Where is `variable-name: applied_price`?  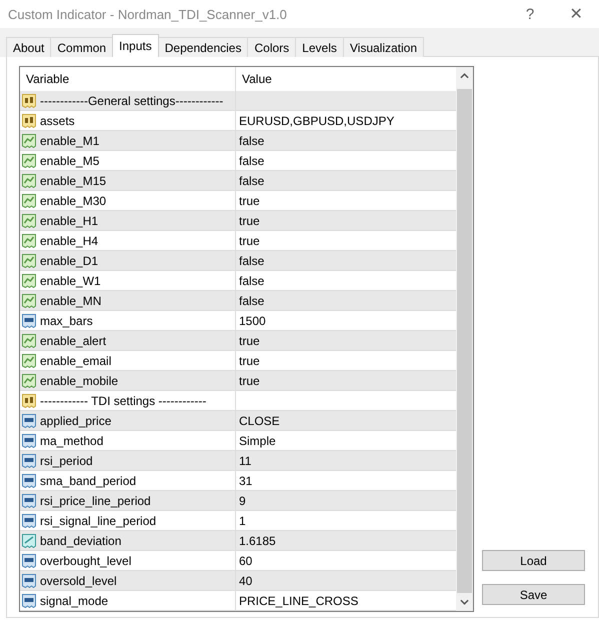
variable-name: applied_price is located at coordinates (76, 421).